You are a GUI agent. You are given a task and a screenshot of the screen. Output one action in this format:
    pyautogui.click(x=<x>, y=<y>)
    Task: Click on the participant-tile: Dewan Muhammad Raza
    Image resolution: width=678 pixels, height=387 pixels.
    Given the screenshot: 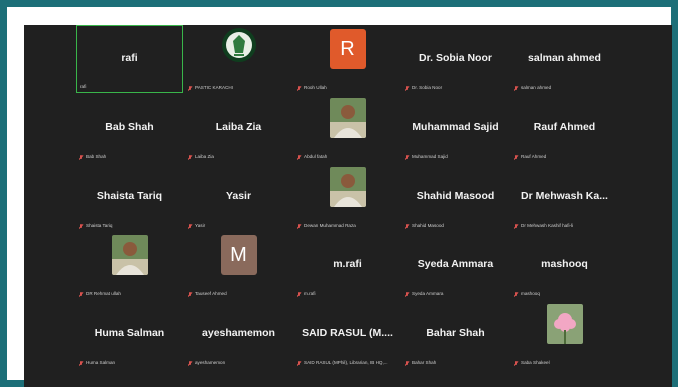 What is the action you would take?
    pyautogui.click(x=347, y=197)
    